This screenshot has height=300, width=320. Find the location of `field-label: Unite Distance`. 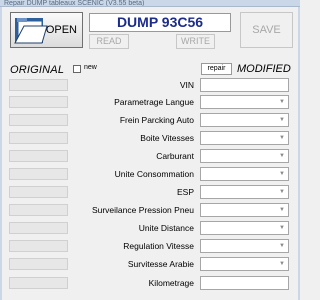

field-label: Unite Distance is located at coordinates (166, 228).